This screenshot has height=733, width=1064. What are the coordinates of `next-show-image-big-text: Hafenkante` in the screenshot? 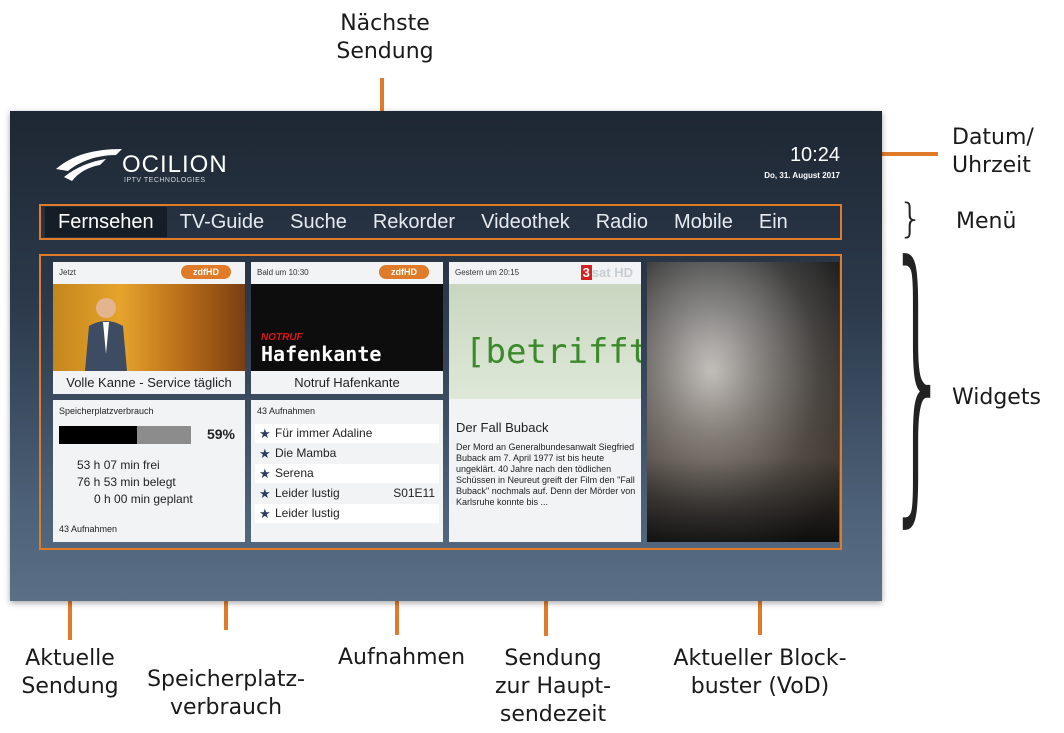 It's located at (321, 354).